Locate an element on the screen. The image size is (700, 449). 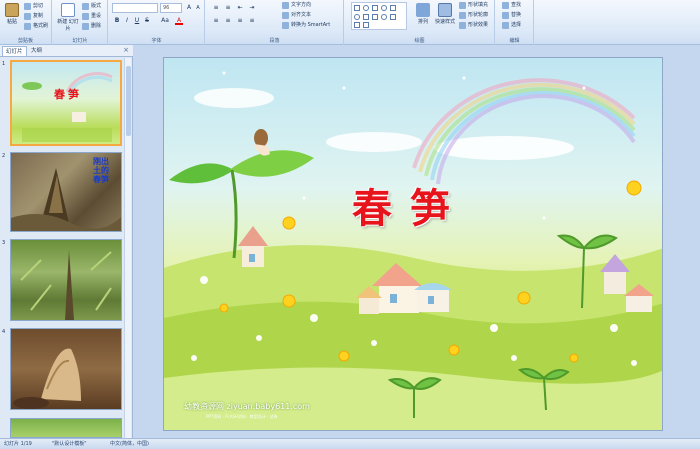
italic-button: I is located at coordinates (127, 21).